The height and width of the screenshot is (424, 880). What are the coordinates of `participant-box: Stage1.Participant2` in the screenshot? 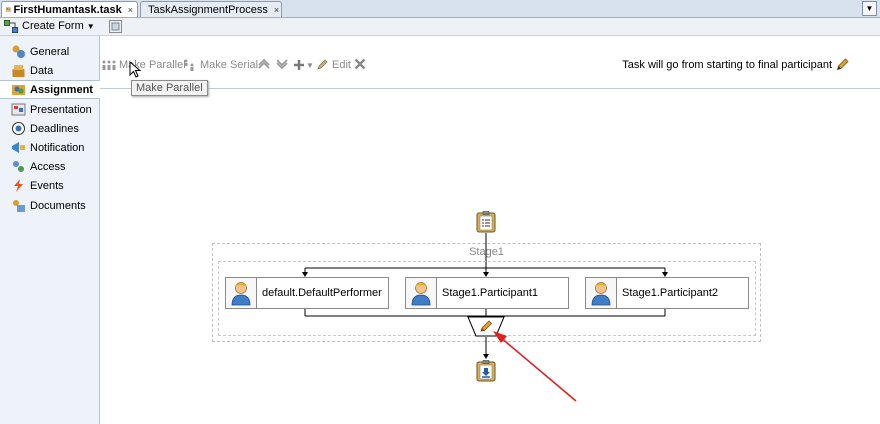 It's located at (667, 293).